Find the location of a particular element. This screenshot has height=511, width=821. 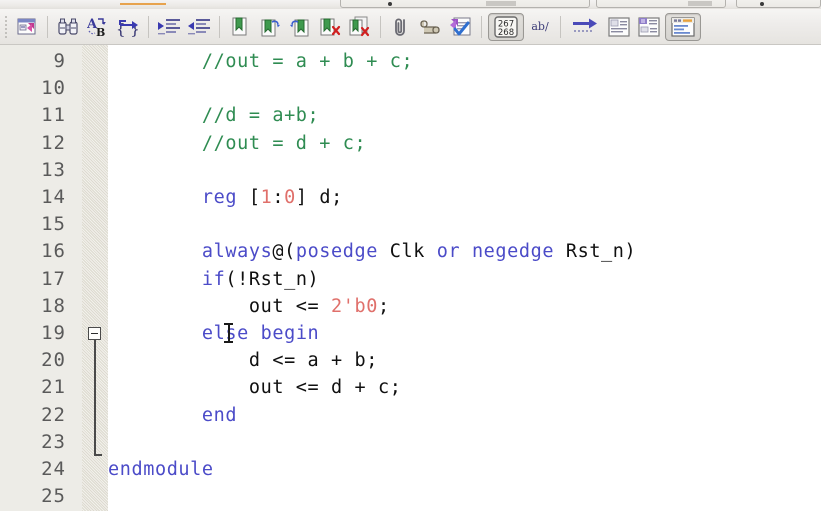

chrome-panel-left is located at coordinates (465, 4).